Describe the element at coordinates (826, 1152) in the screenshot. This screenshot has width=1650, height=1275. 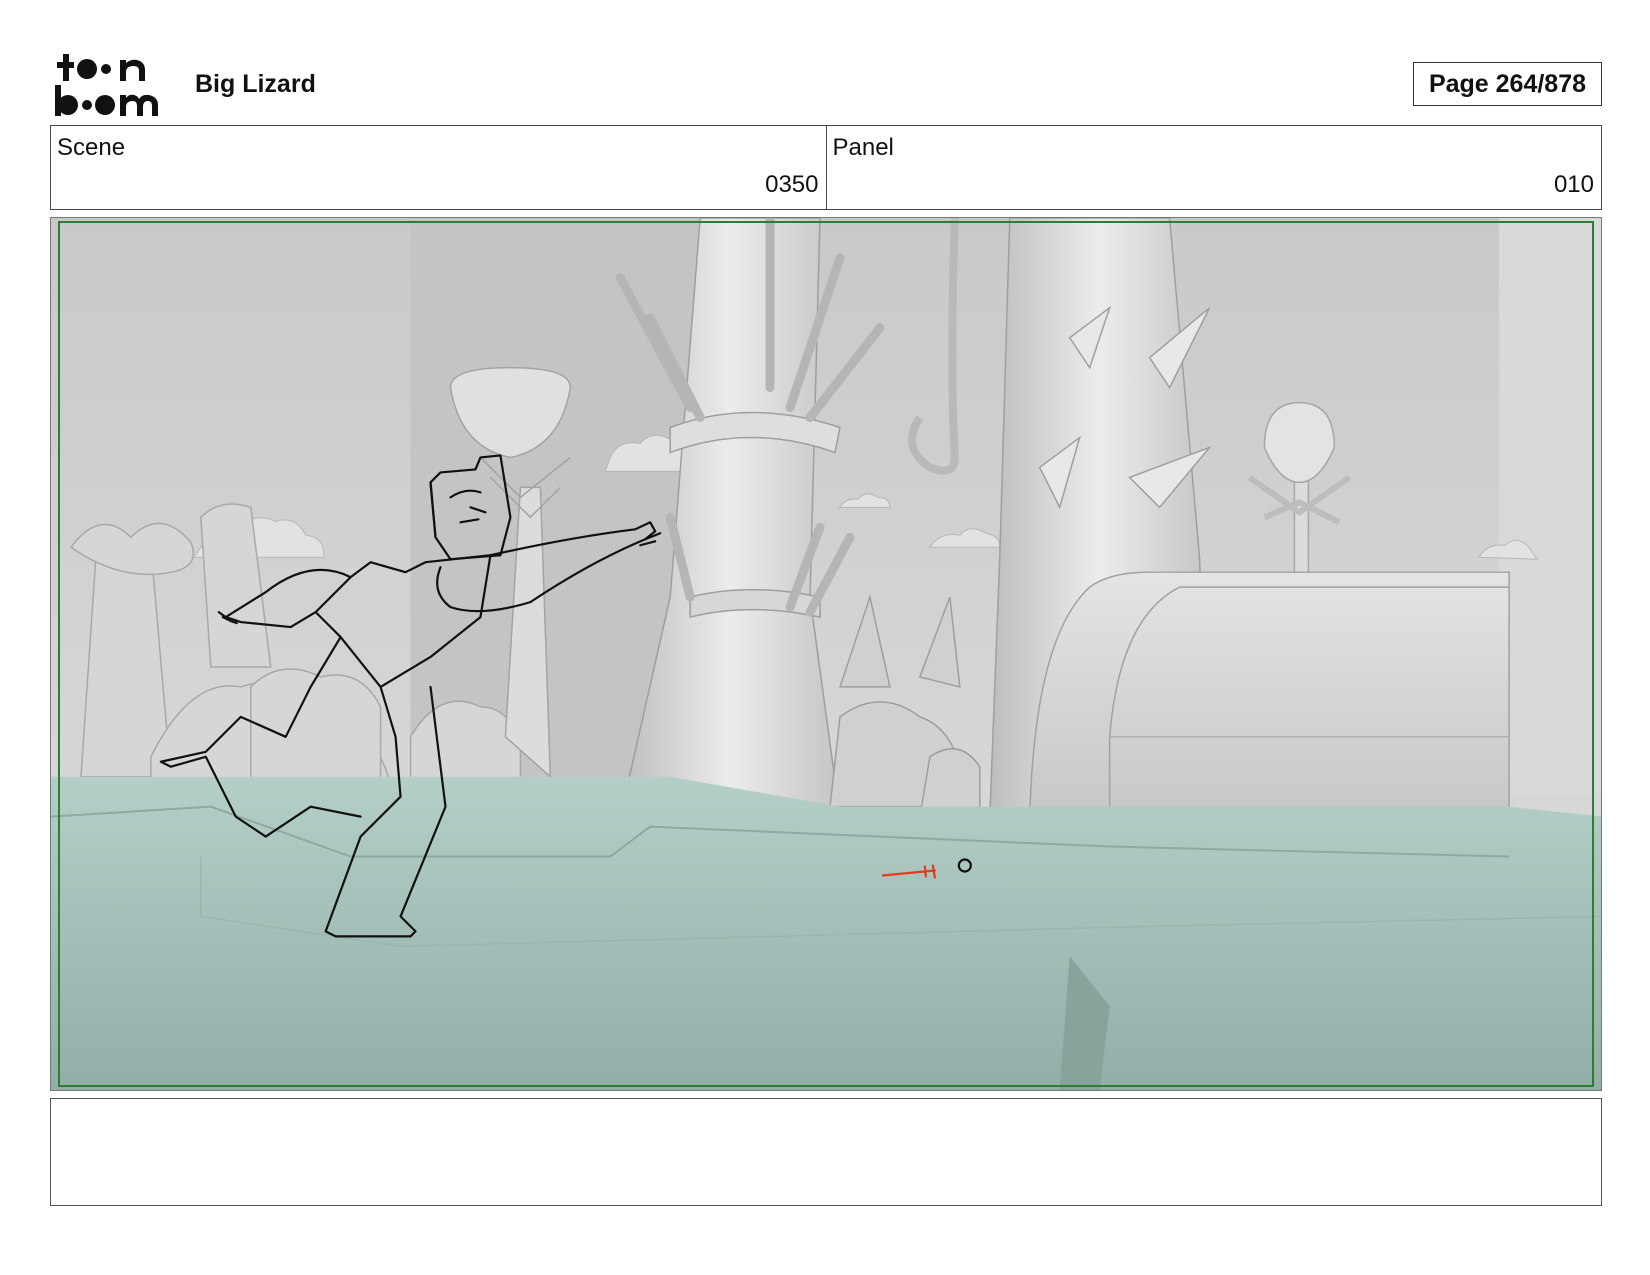
I see `notes-box` at that location.